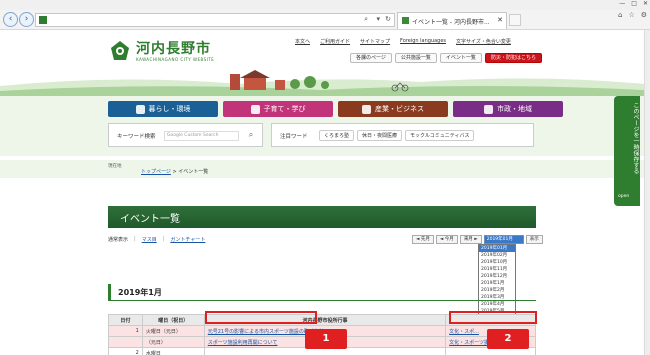  Describe the element at coordinates (10, 19) in the screenshot. I see `back-icon: ‹` at that location.